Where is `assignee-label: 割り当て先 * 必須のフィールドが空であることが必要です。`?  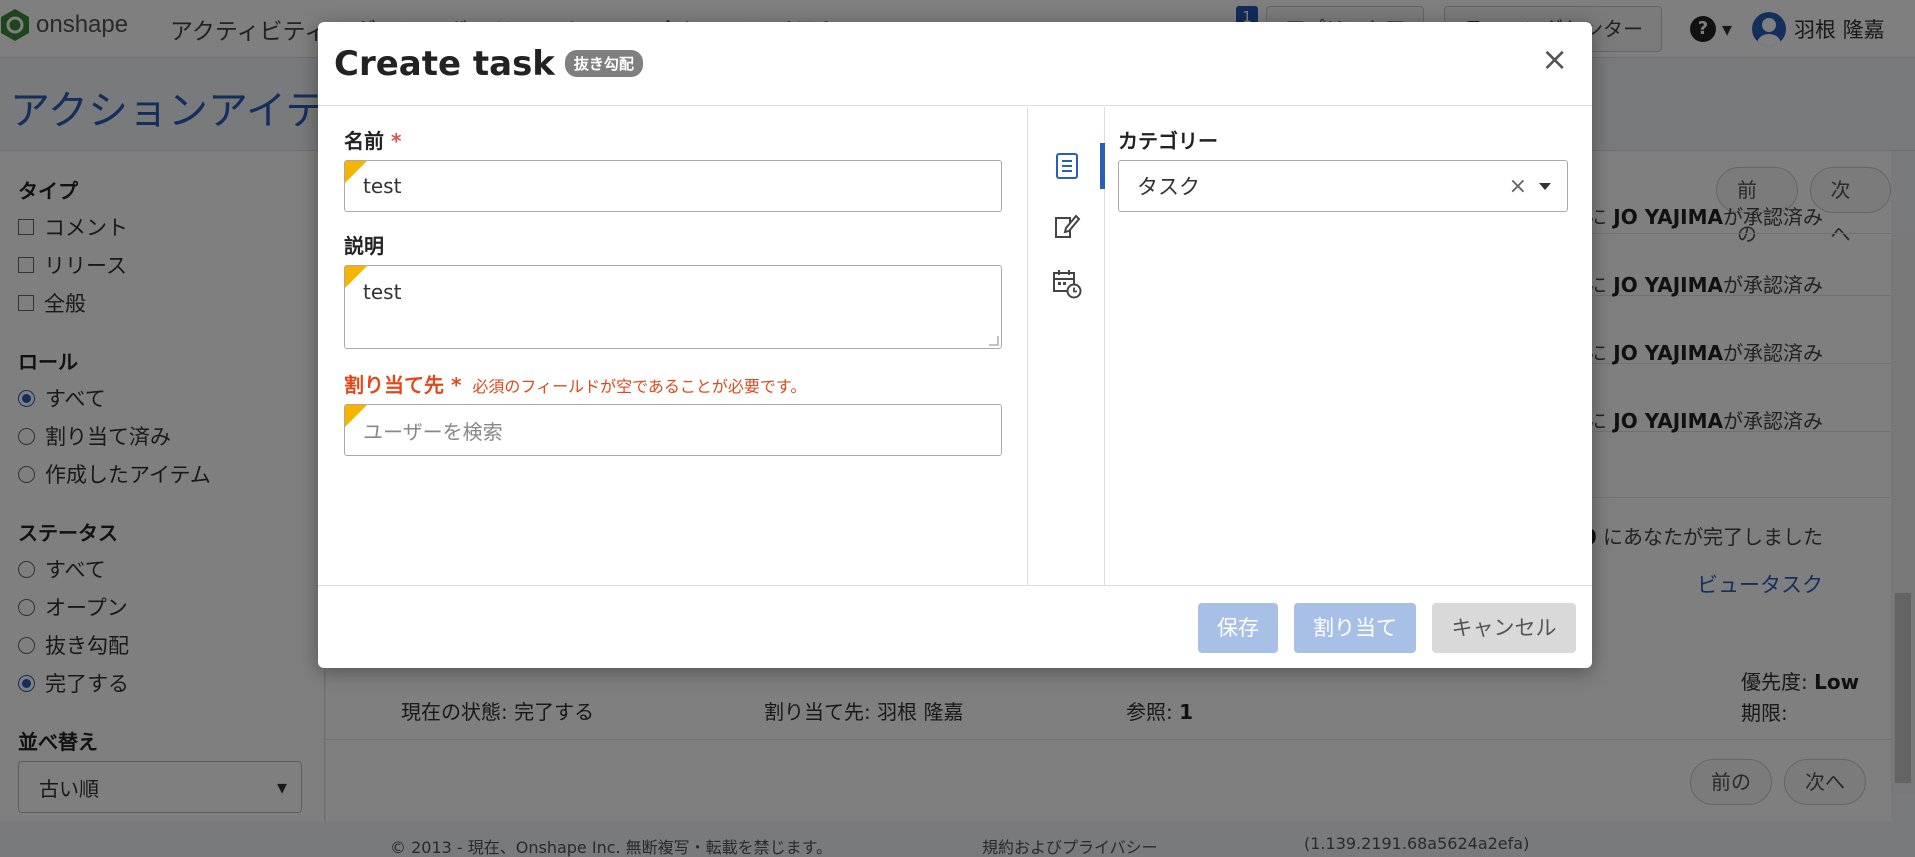 assignee-label: 割り当て先 * 必須のフィールドが空であることが必要です。 is located at coordinates (673, 383).